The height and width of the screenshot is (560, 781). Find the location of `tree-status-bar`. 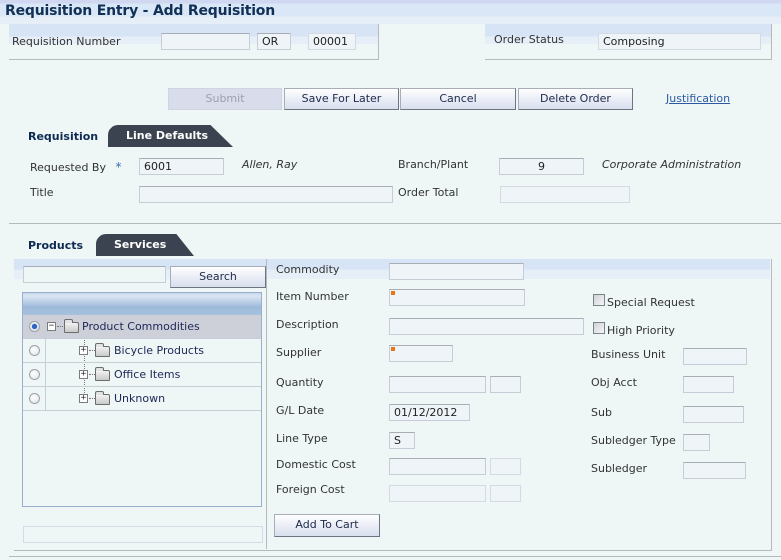

tree-status-bar is located at coordinates (143, 534).